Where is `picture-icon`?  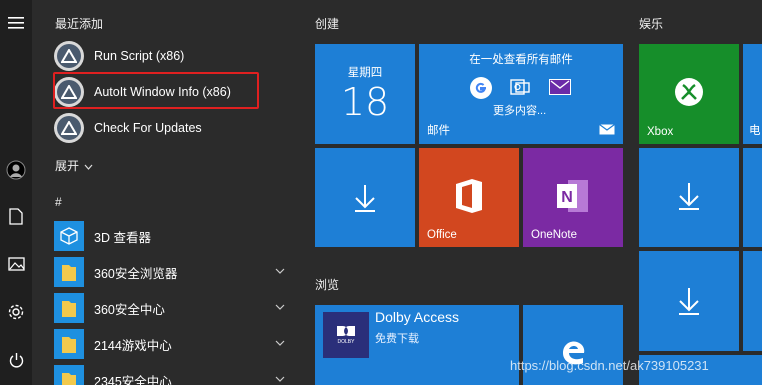 picture-icon is located at coordinates (16, 264).